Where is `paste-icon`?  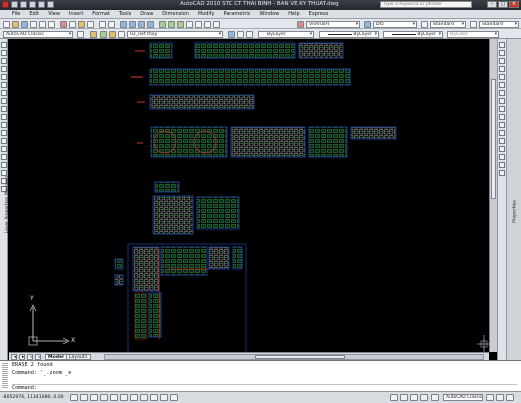 paste-icon is located at coordinates (81, 24).